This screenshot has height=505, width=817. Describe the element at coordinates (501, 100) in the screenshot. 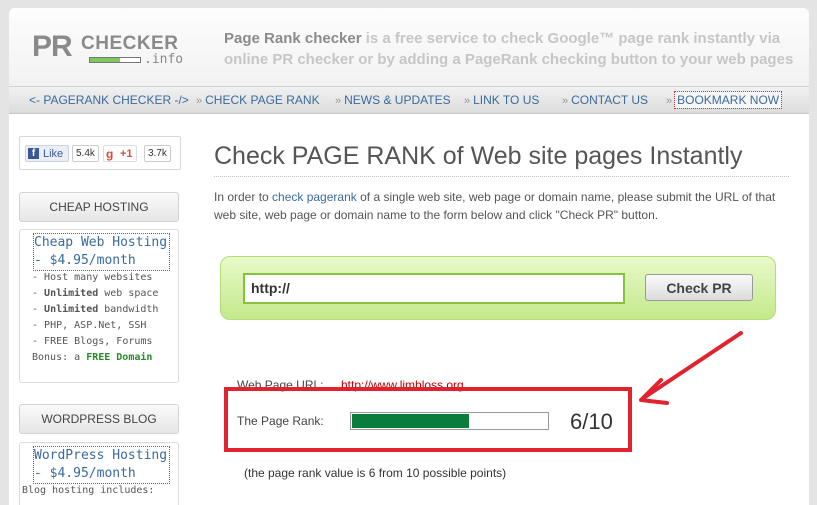

I see `nav-item-link-to-us: » LINK TO US` at that location.